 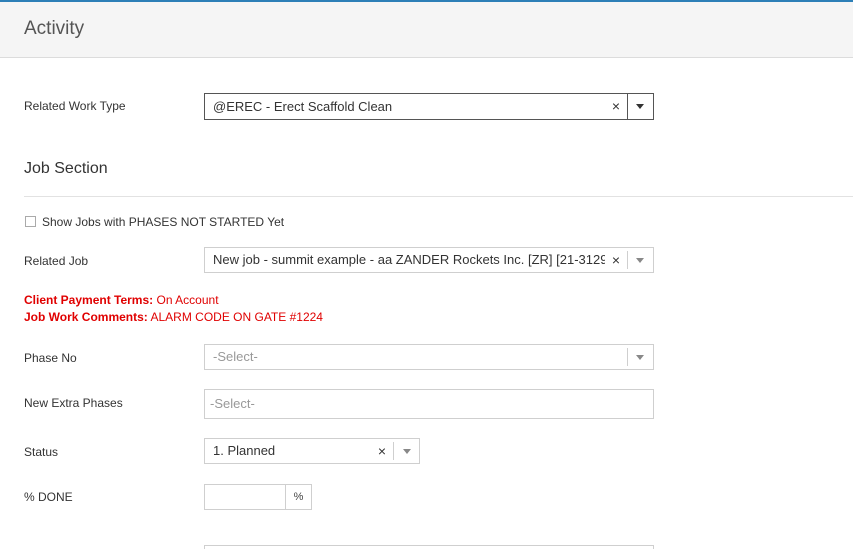 I want to click on show-jobs-checkbox, so click(x=30, y=221).